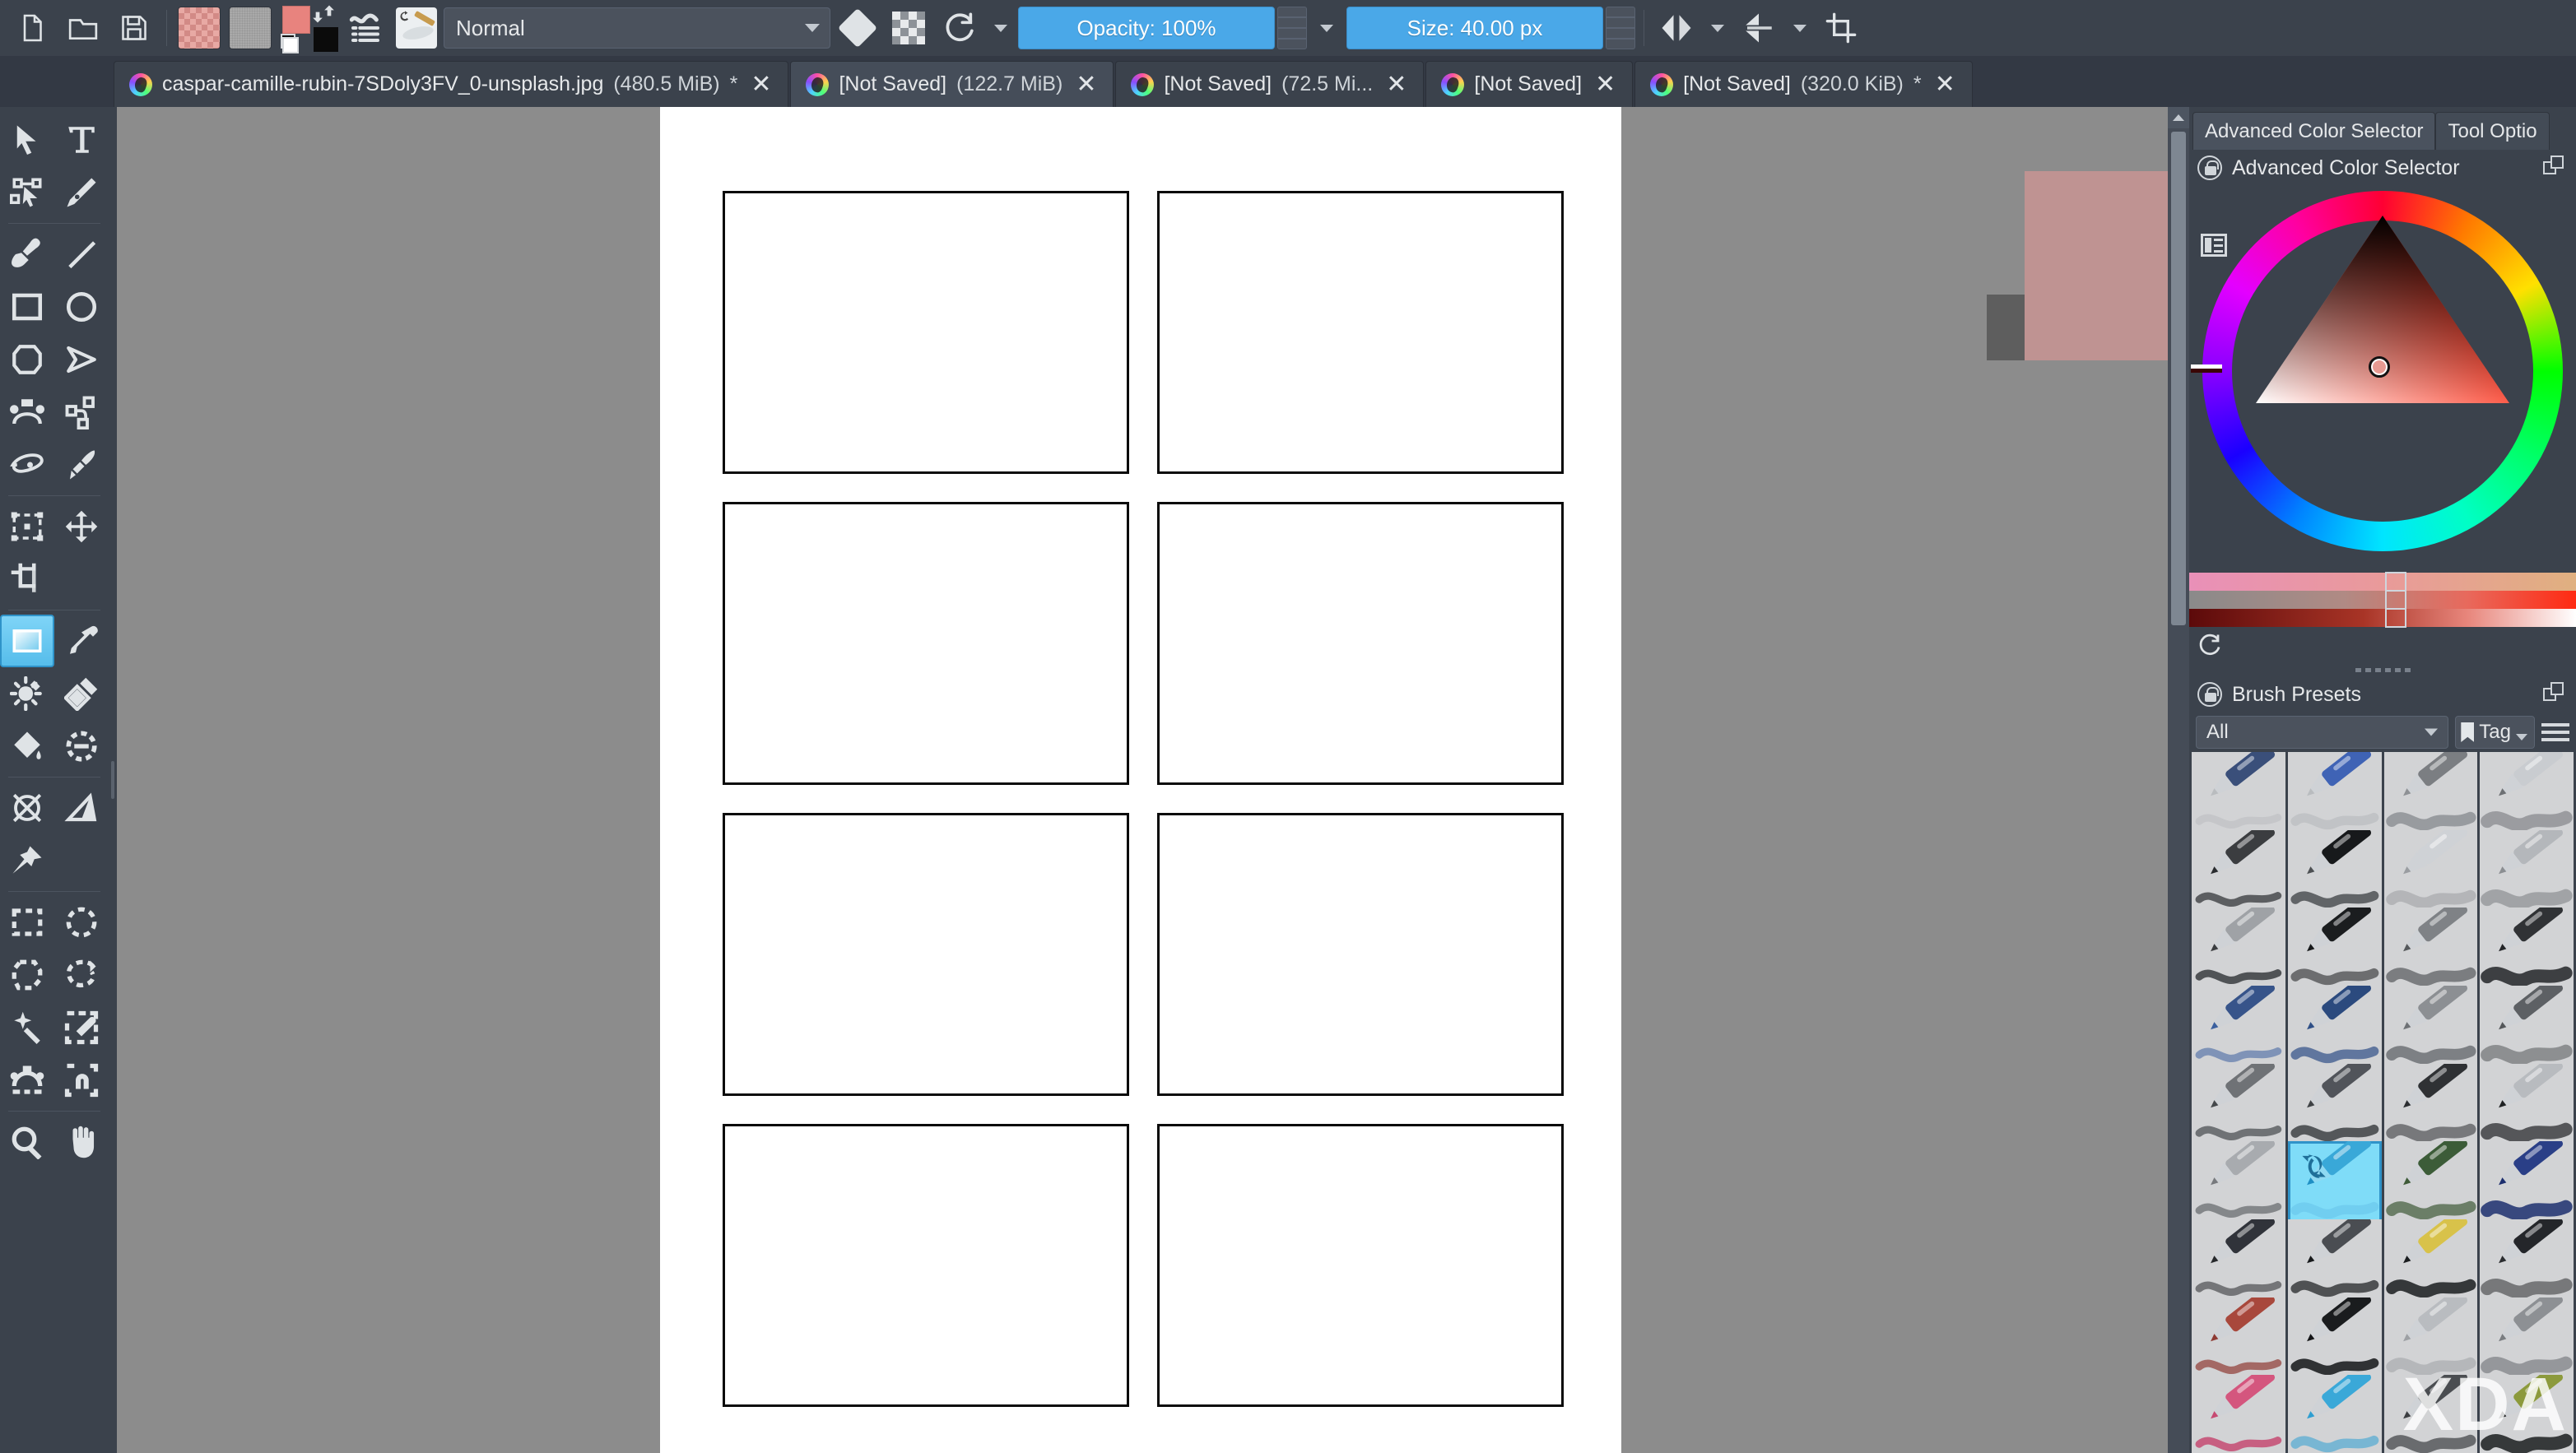 Image resolution: width=2576 pixels, height=1453 pixels. I want to click on brush-preset-marker-cyan, so click(2334, 1414).